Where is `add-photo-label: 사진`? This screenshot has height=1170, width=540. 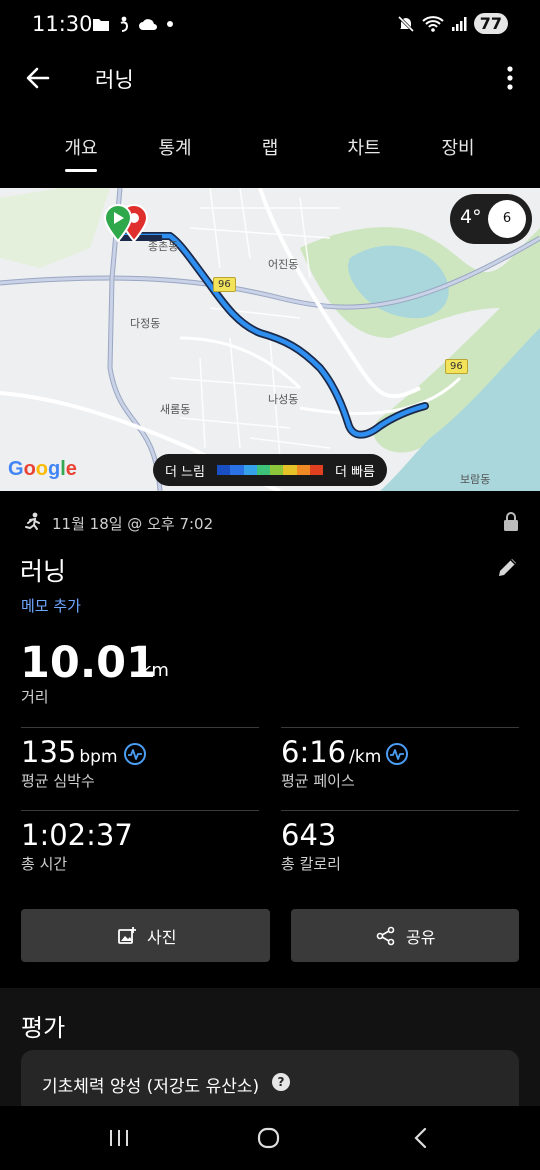
add-photo-label: 사진 is located at coordinates (162, 937).